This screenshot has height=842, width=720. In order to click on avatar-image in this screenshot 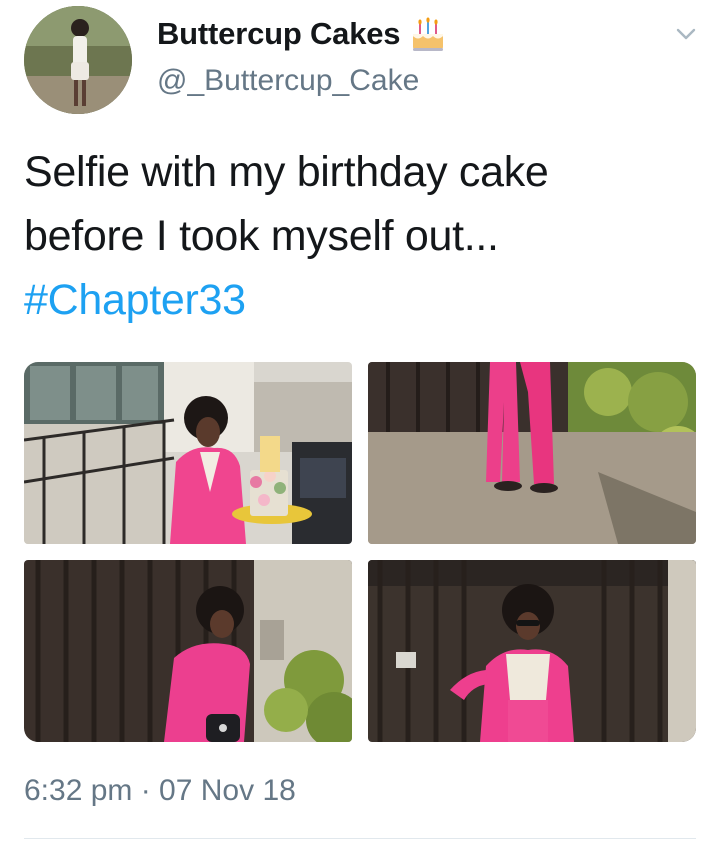, I will do `click(78, 60)`.